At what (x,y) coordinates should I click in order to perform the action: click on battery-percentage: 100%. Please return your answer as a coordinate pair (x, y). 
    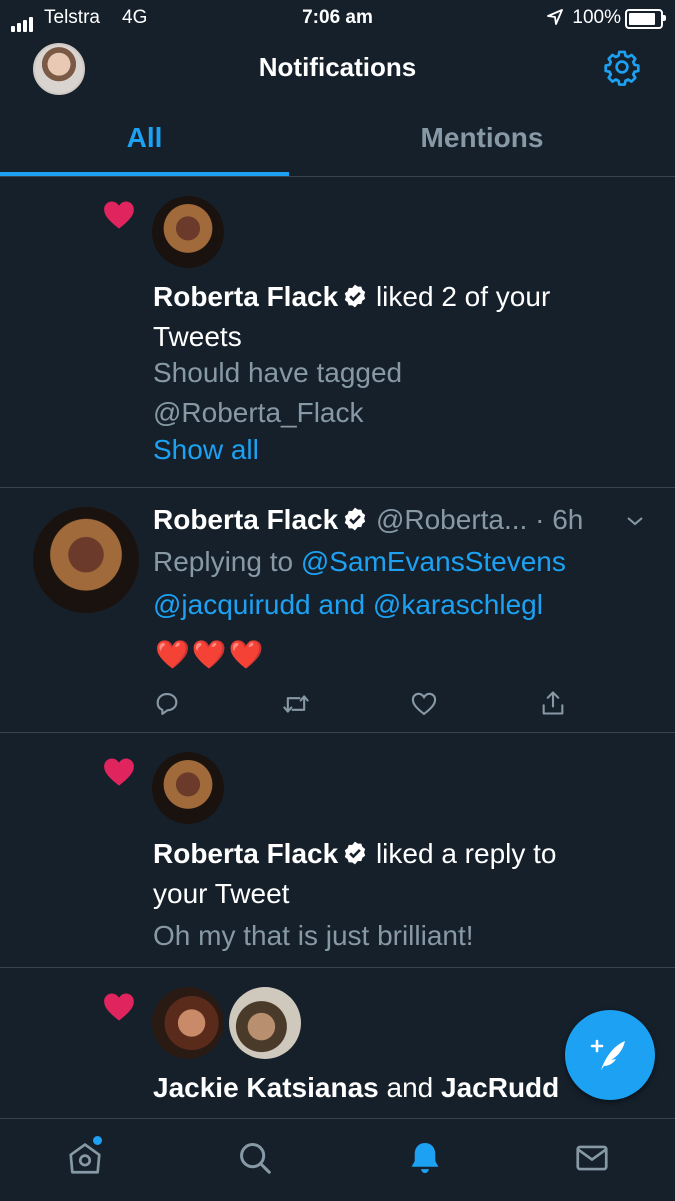
    Looking at the image, I should click on (596, 17).